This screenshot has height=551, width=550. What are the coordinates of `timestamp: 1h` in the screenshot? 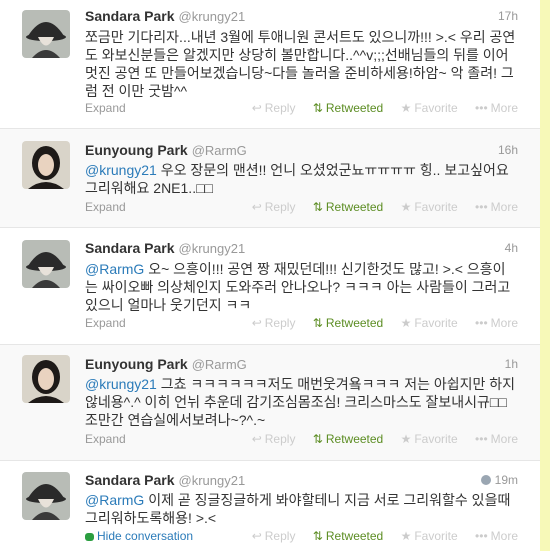 It's located at (511, 364).